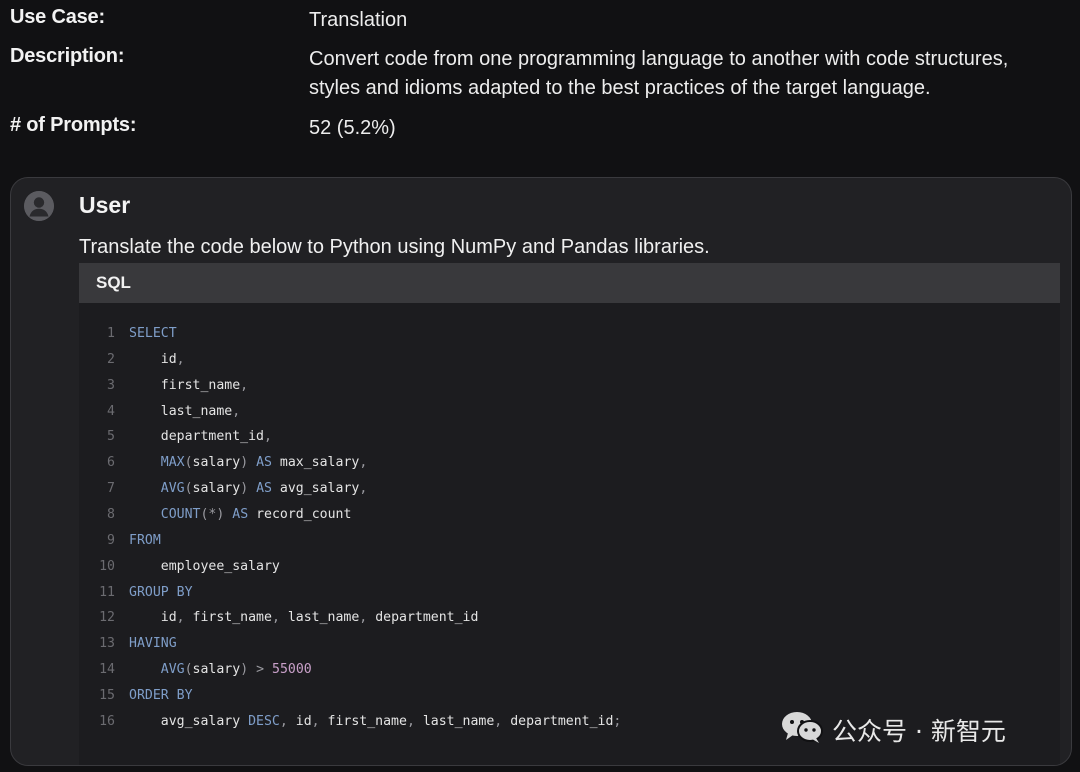 This screenshot has height=772, width=1080. I want to click on code-text: COUNT(*) AS record_count, so click(256, 514).